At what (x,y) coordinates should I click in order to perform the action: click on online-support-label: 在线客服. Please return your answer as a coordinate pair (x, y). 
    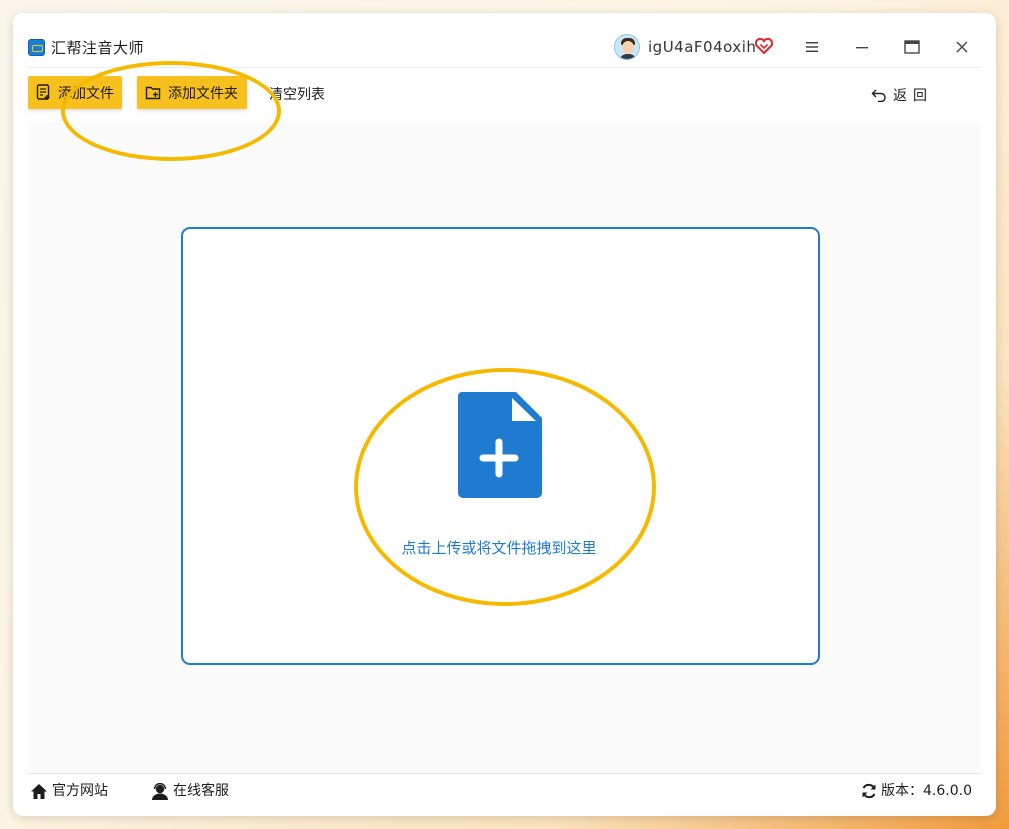
    Looking at the image, I should click on (201, 791).